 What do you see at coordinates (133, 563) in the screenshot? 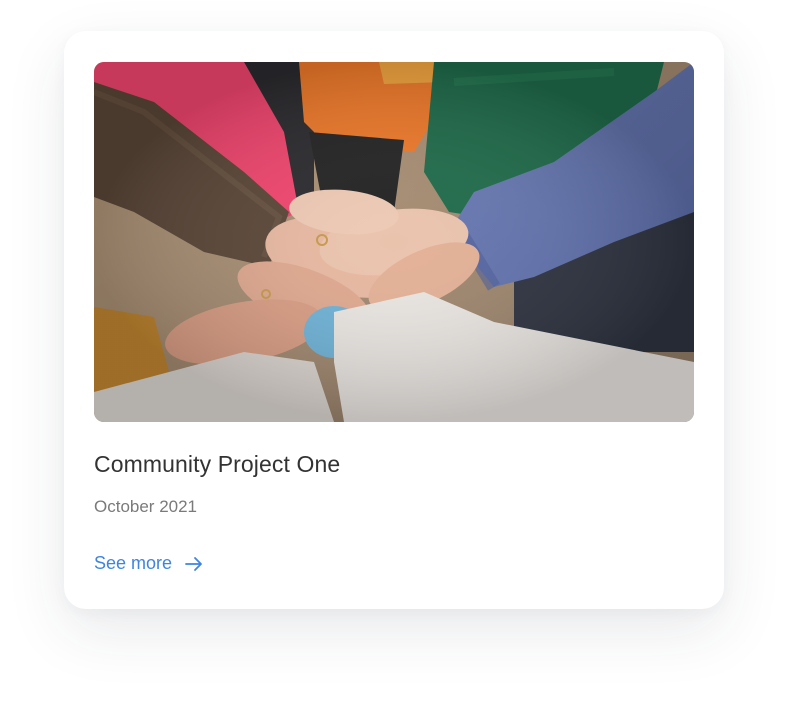
I see `see-more-label: See more` at bounding box center [133, 563].